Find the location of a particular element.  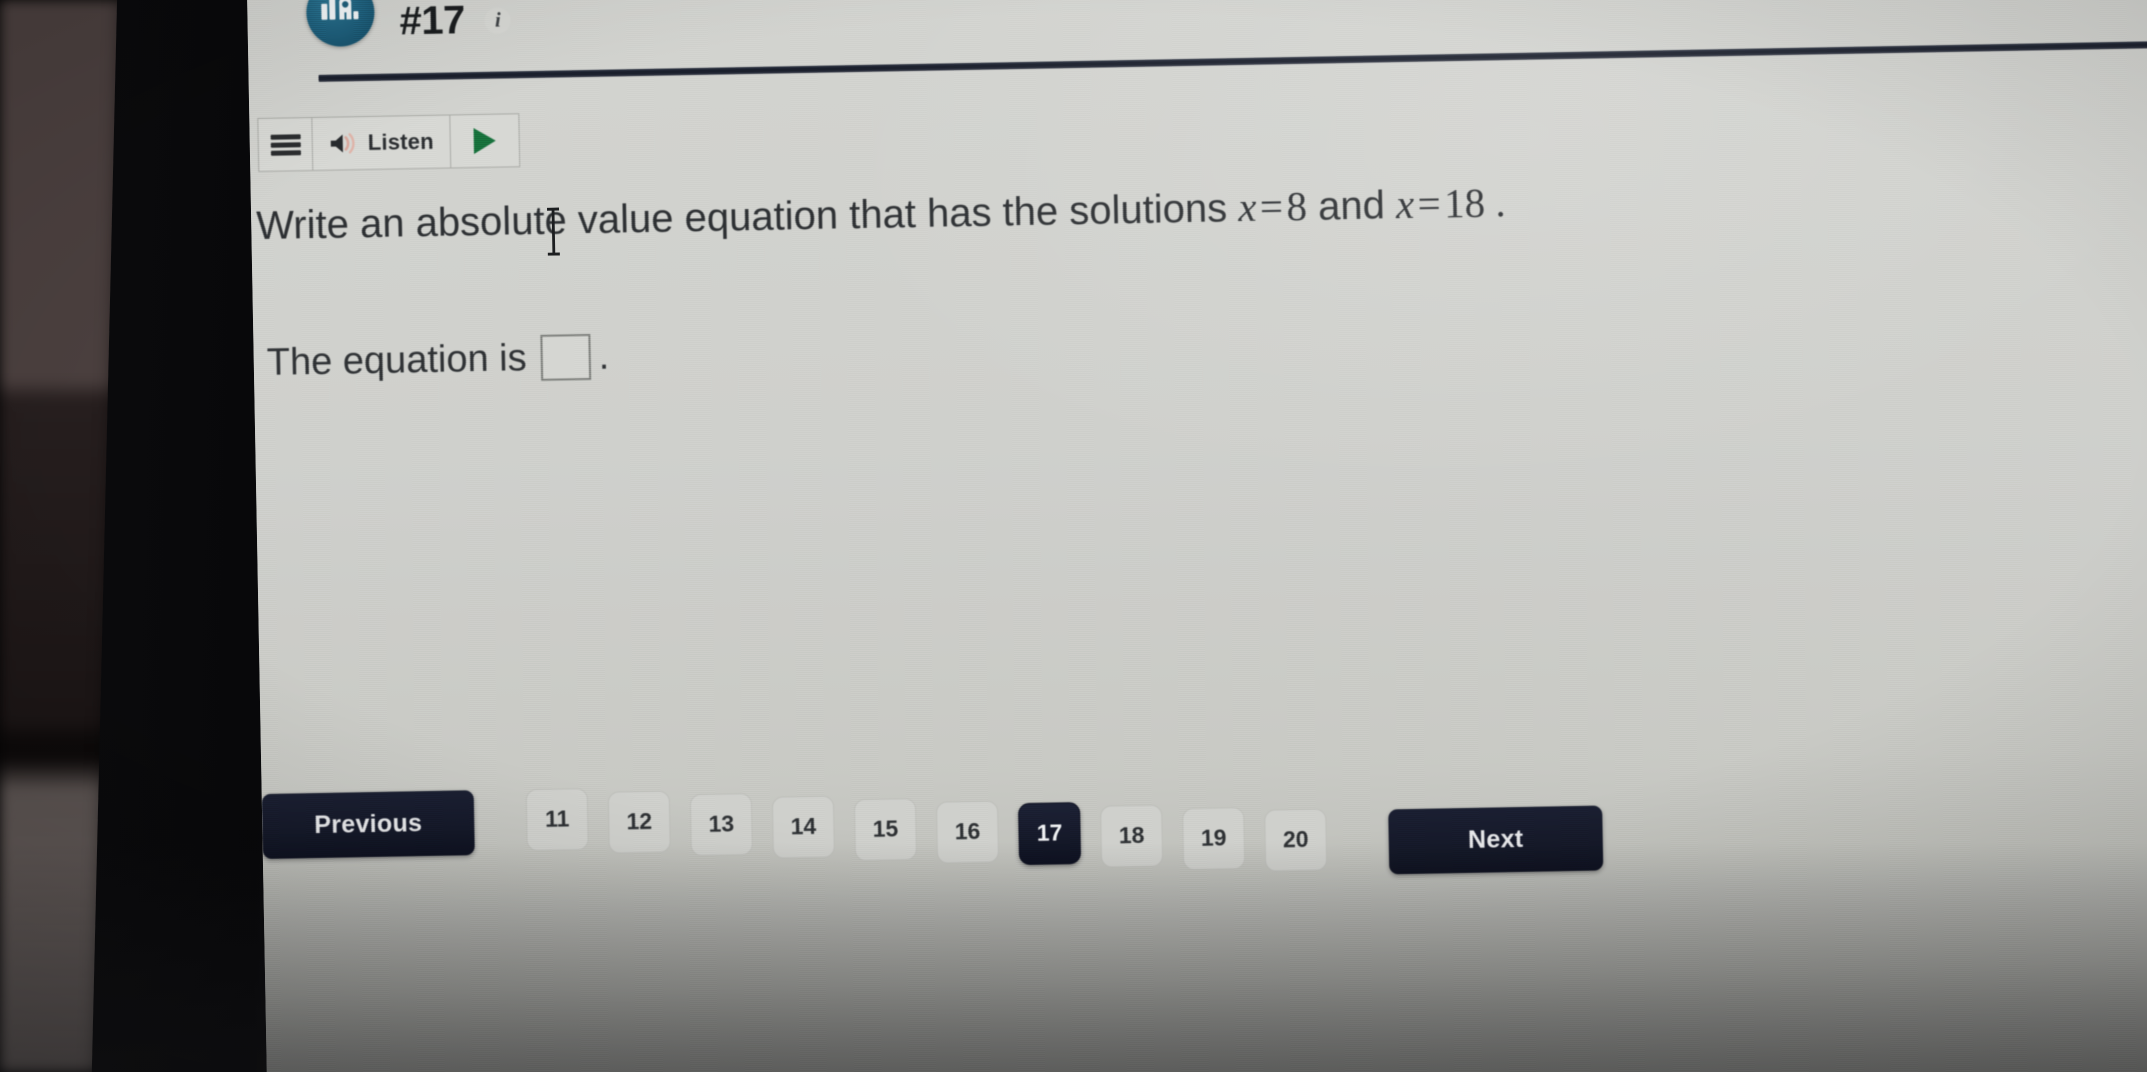

question-header: #17 i is located at coordinates (455, 22).